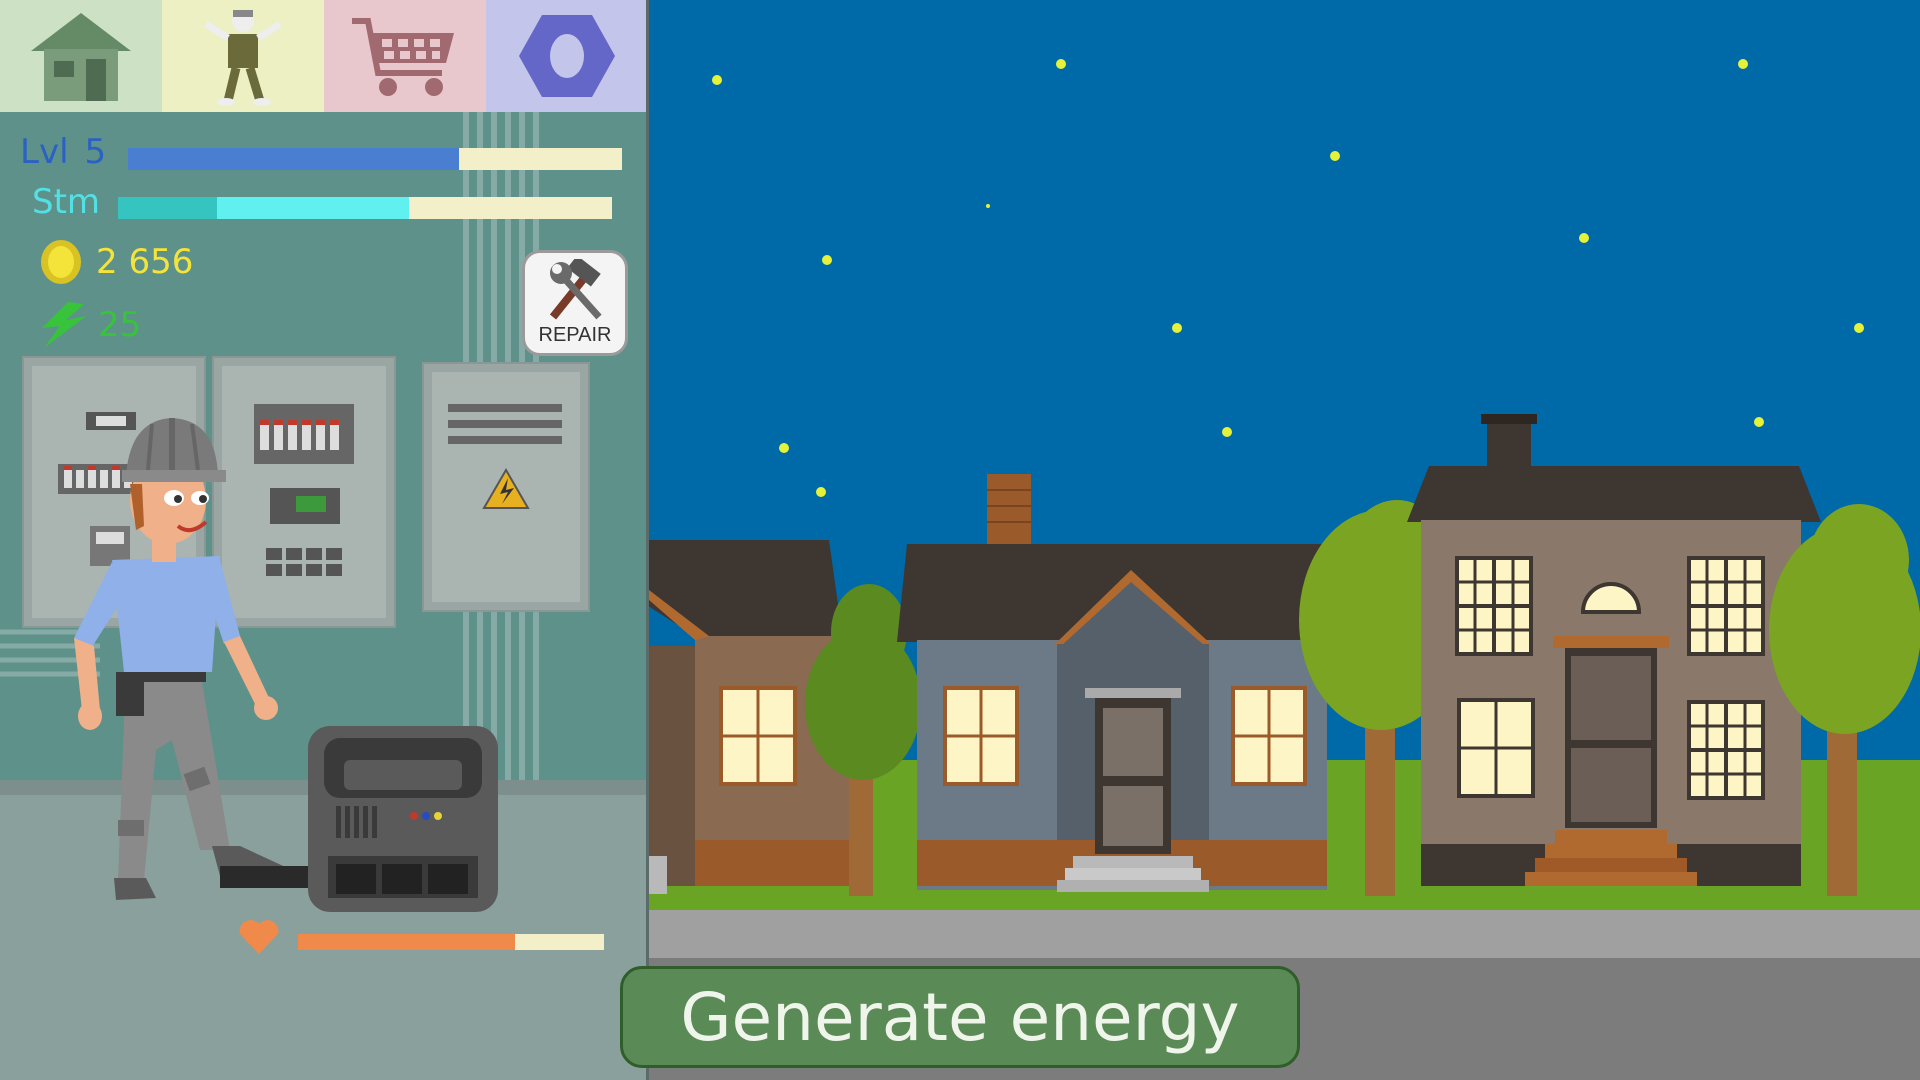 Image resolution: width=1920 pixels, height=1080 pixels. I want to click on shopping-cart-icon, so click(403, 57).